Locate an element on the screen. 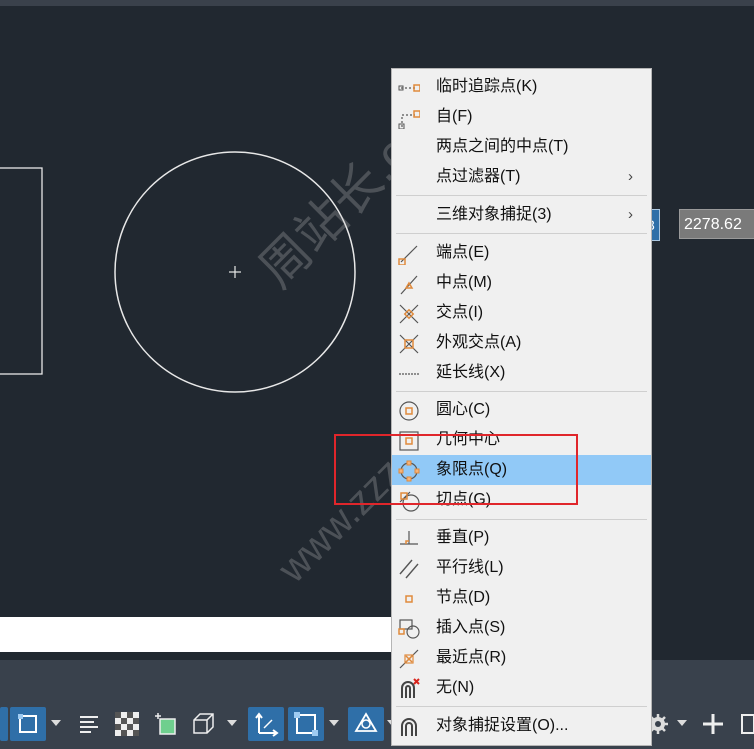  menu-item-from: 自(F) is located at coordinates (521, 117).